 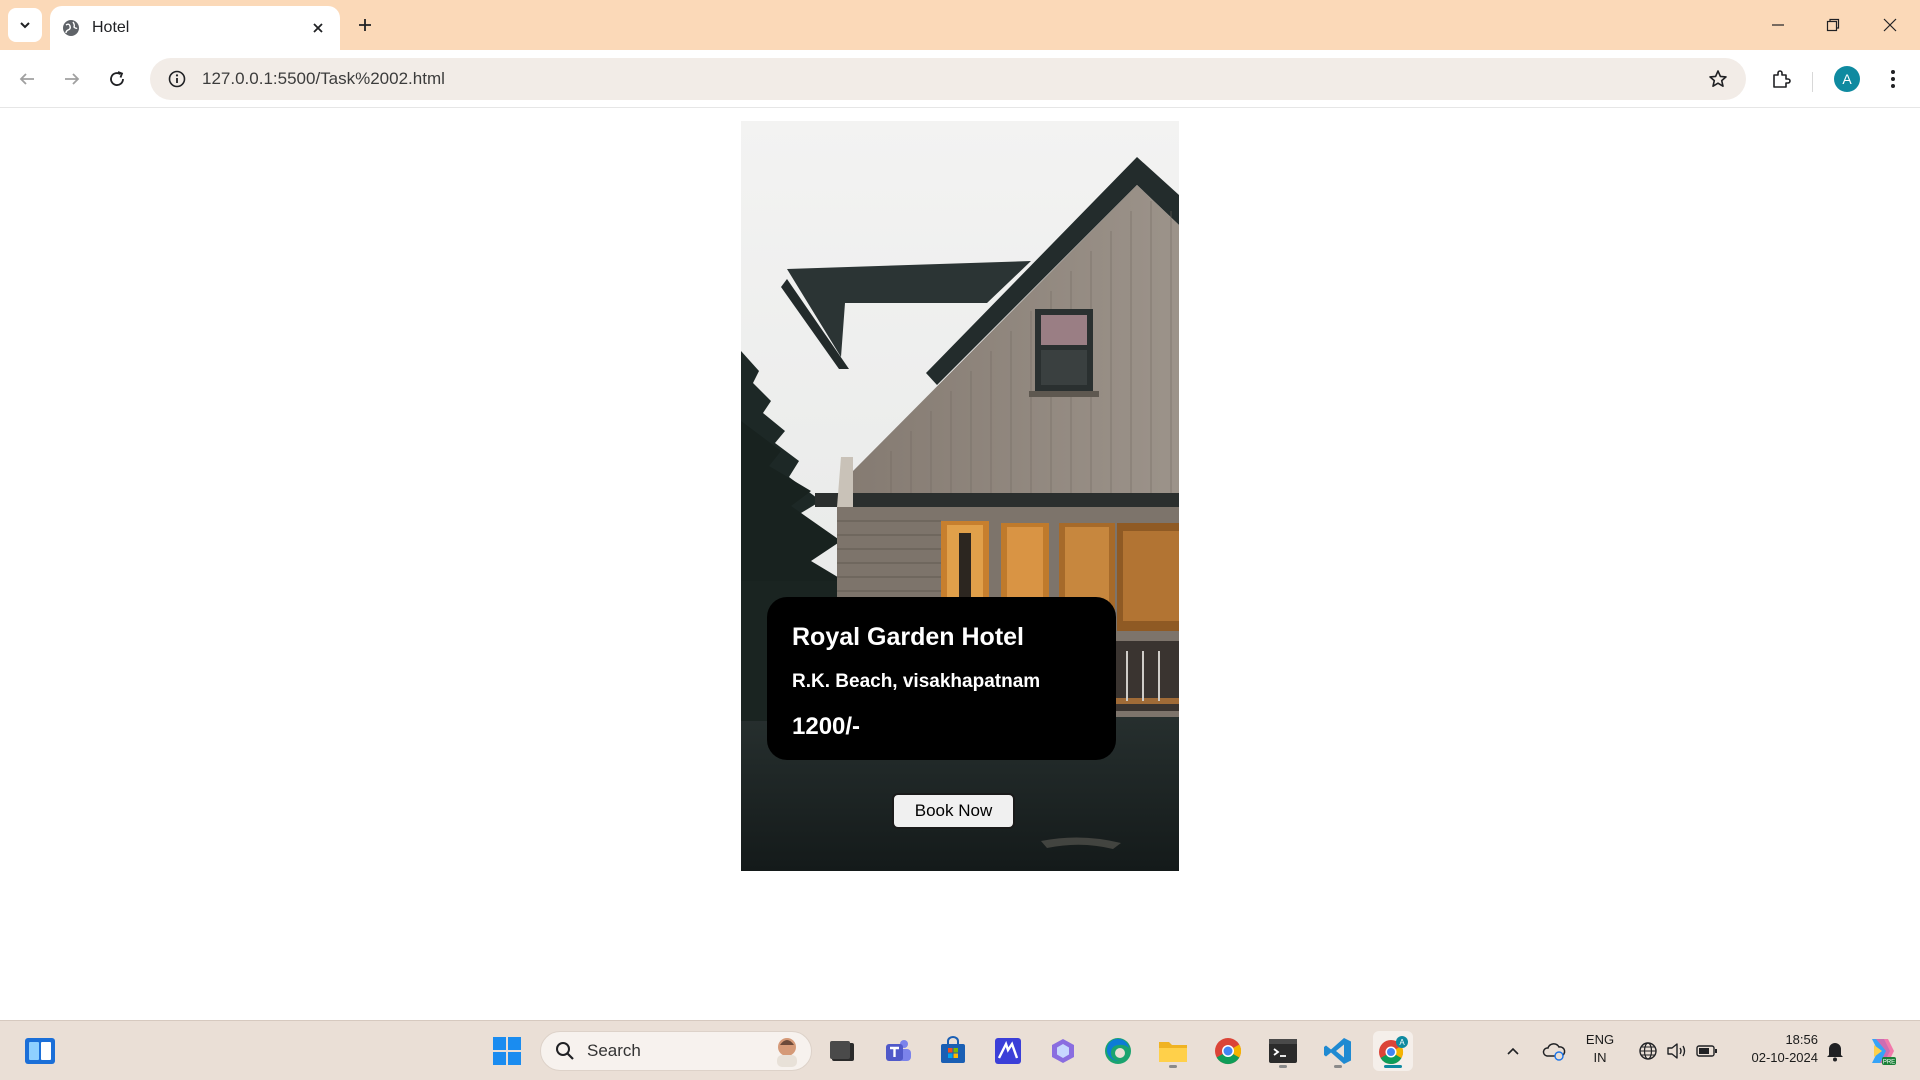 I want to click on folder-icon, so click(x=1173, y=1052).